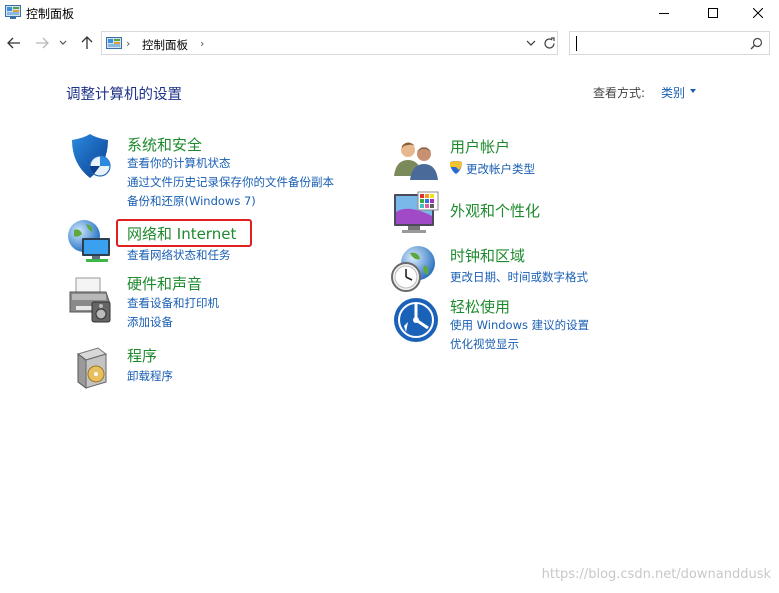  I want to click on monitor-palette-icon, so click(416, 214).